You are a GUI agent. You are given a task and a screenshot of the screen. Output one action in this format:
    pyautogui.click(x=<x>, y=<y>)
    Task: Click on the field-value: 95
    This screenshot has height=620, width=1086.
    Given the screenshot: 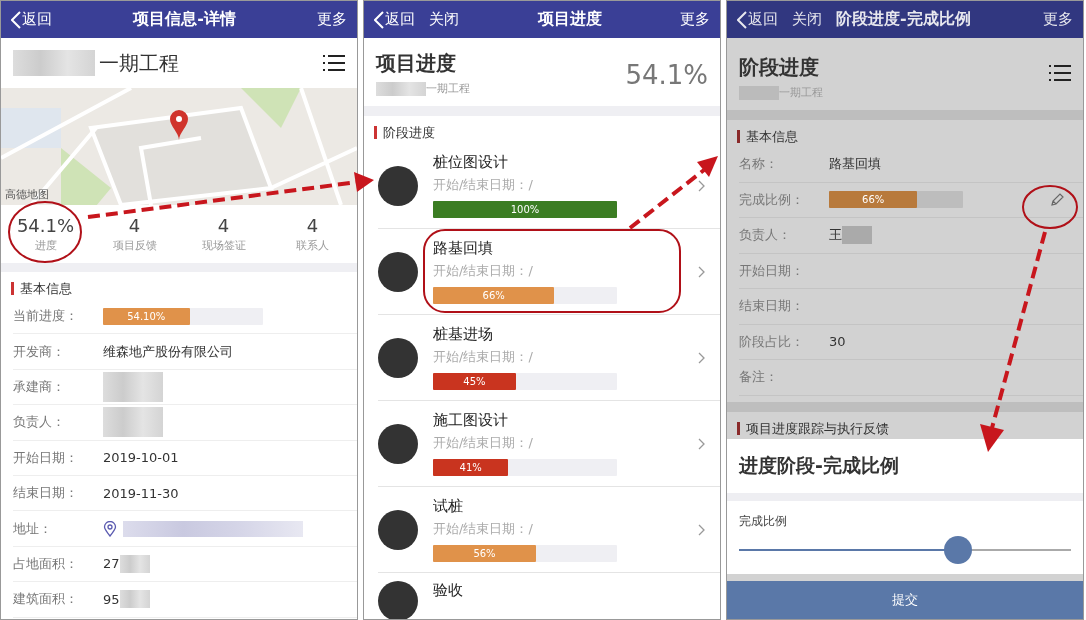 What is the action you would take?
    pyautogui.click(x=111, y=599)
    